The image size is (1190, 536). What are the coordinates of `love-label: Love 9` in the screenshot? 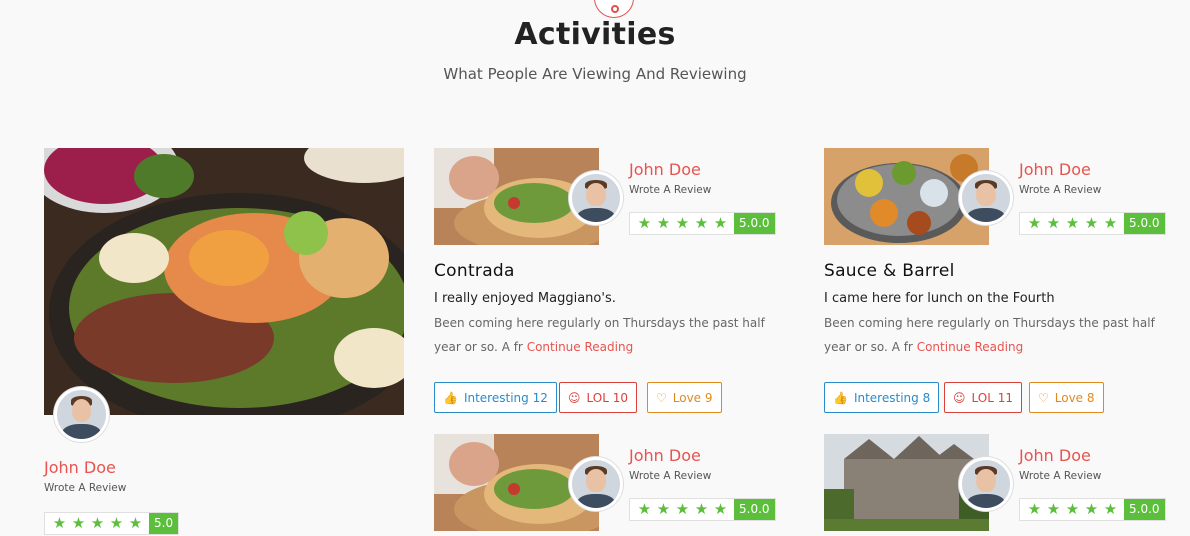 It's located at (692, 397).